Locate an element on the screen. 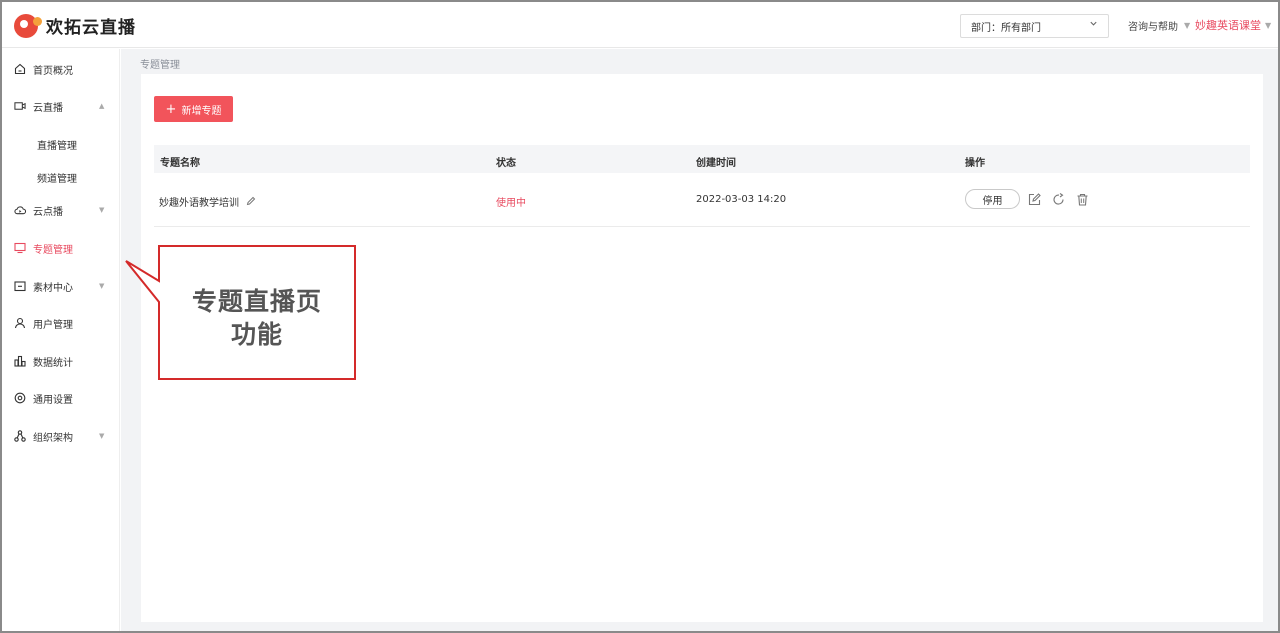 The width and height of the screenshot is (1280, 633). top-bar: 欢拓云直播 部门：所有部门 咨询与帮助 ▼ 妙趣英语课堂 ▼ is located at coordinates (640, 25).